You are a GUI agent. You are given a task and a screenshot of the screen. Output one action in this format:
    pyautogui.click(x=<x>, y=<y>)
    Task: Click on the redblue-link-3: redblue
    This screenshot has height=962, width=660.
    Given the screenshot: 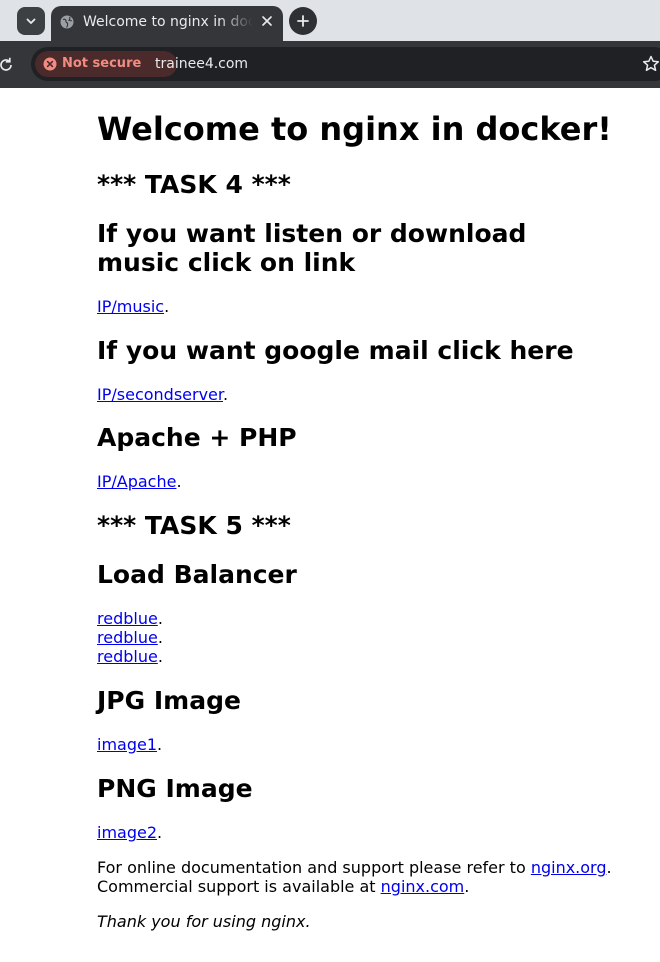 What is the action you would take?
    pyautogui.click(x=127, y=656)
    